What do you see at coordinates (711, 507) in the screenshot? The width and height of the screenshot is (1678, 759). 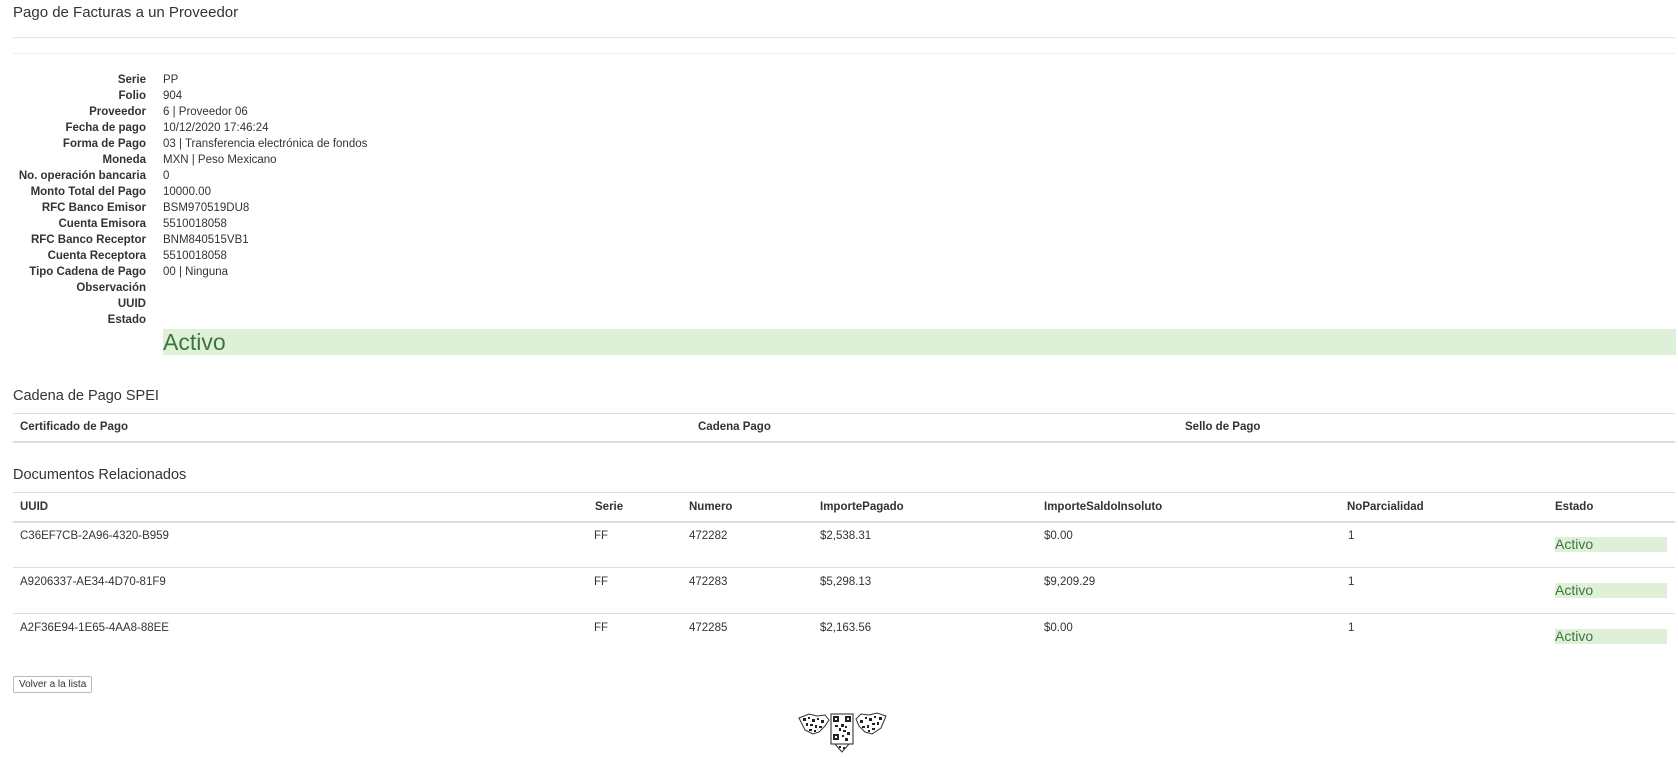 I see `column-header: Numero` at bounding box center [711, 507].